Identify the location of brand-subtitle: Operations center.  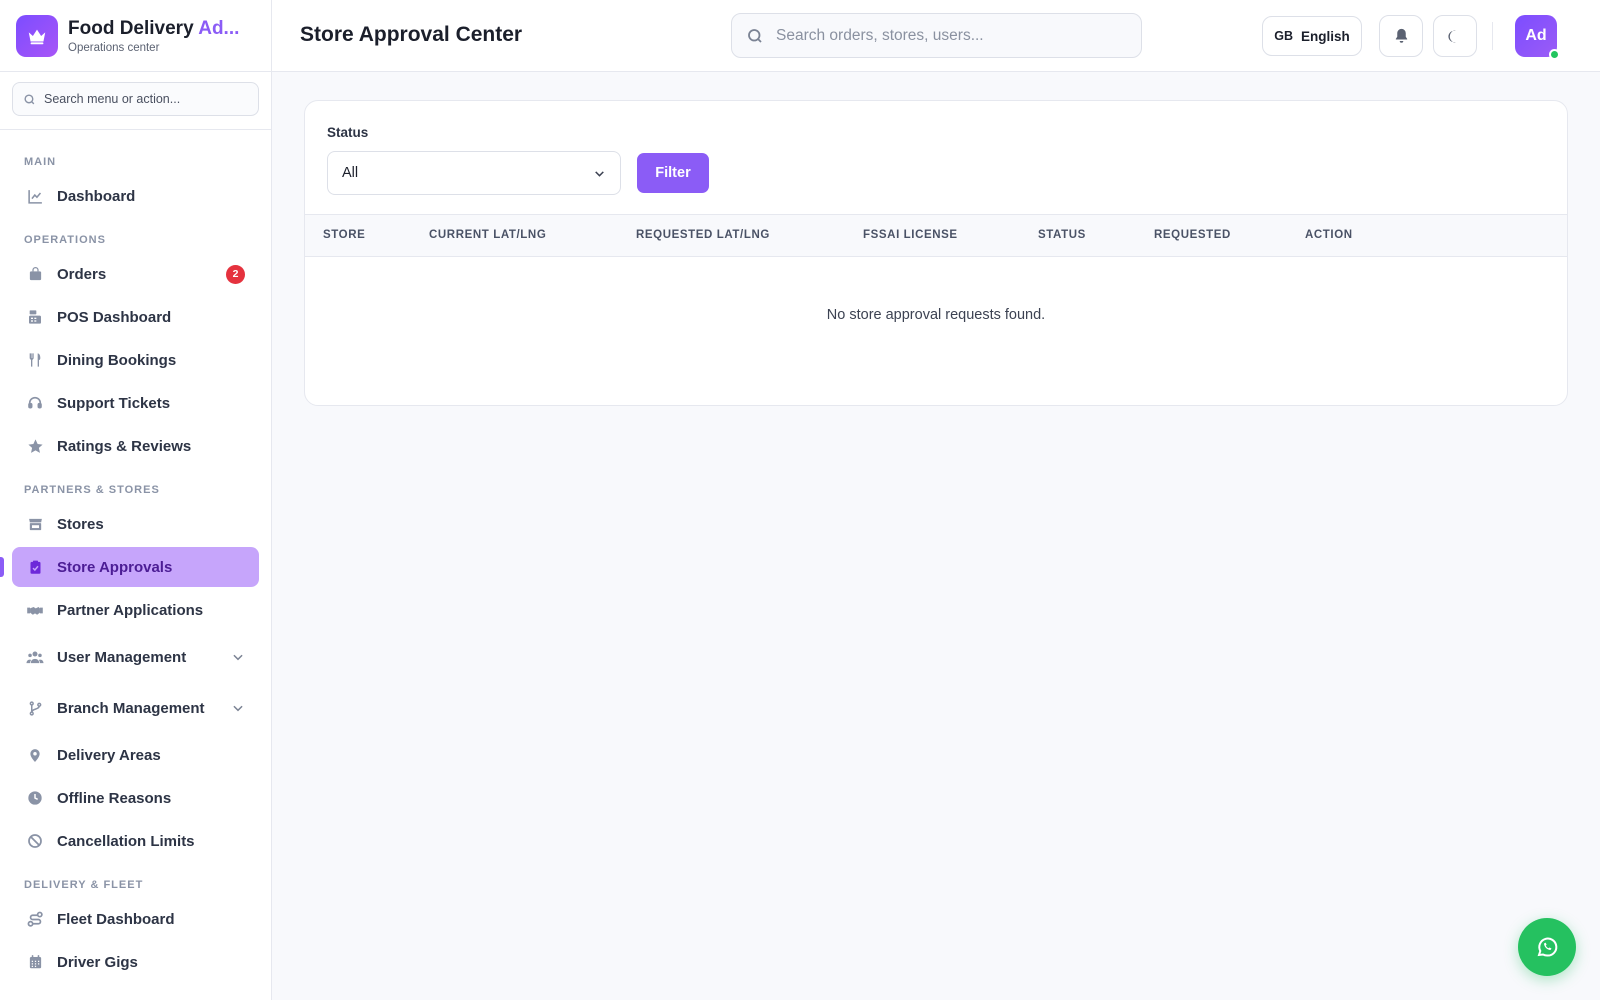
(114, 47).